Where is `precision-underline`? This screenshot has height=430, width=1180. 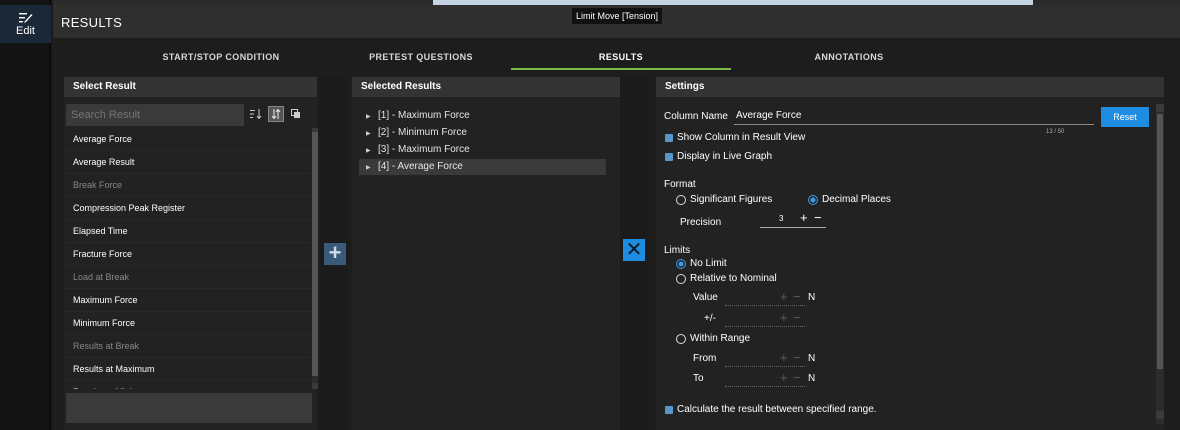 precision-underline is located at coordinates (793, 227).